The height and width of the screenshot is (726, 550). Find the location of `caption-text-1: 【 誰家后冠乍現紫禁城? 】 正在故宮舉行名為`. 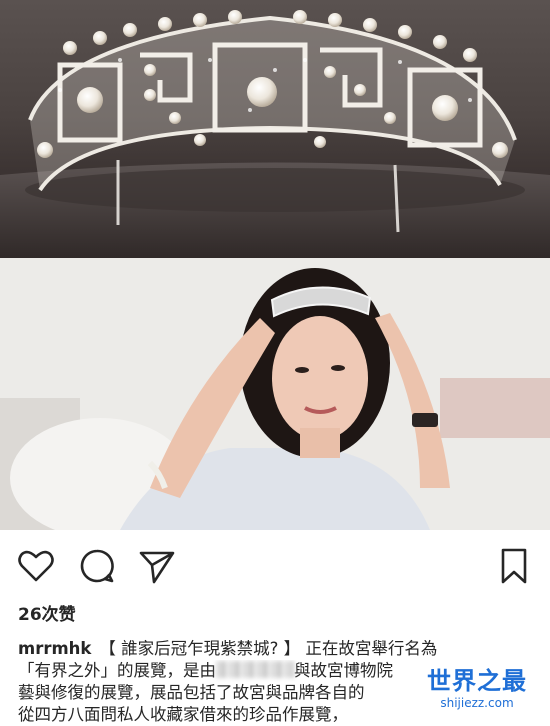

caption-text-1: 【 誰家后冠乍現紫禁城? 】 正在故宮舉行名為 is located at coordinates (268, 648).